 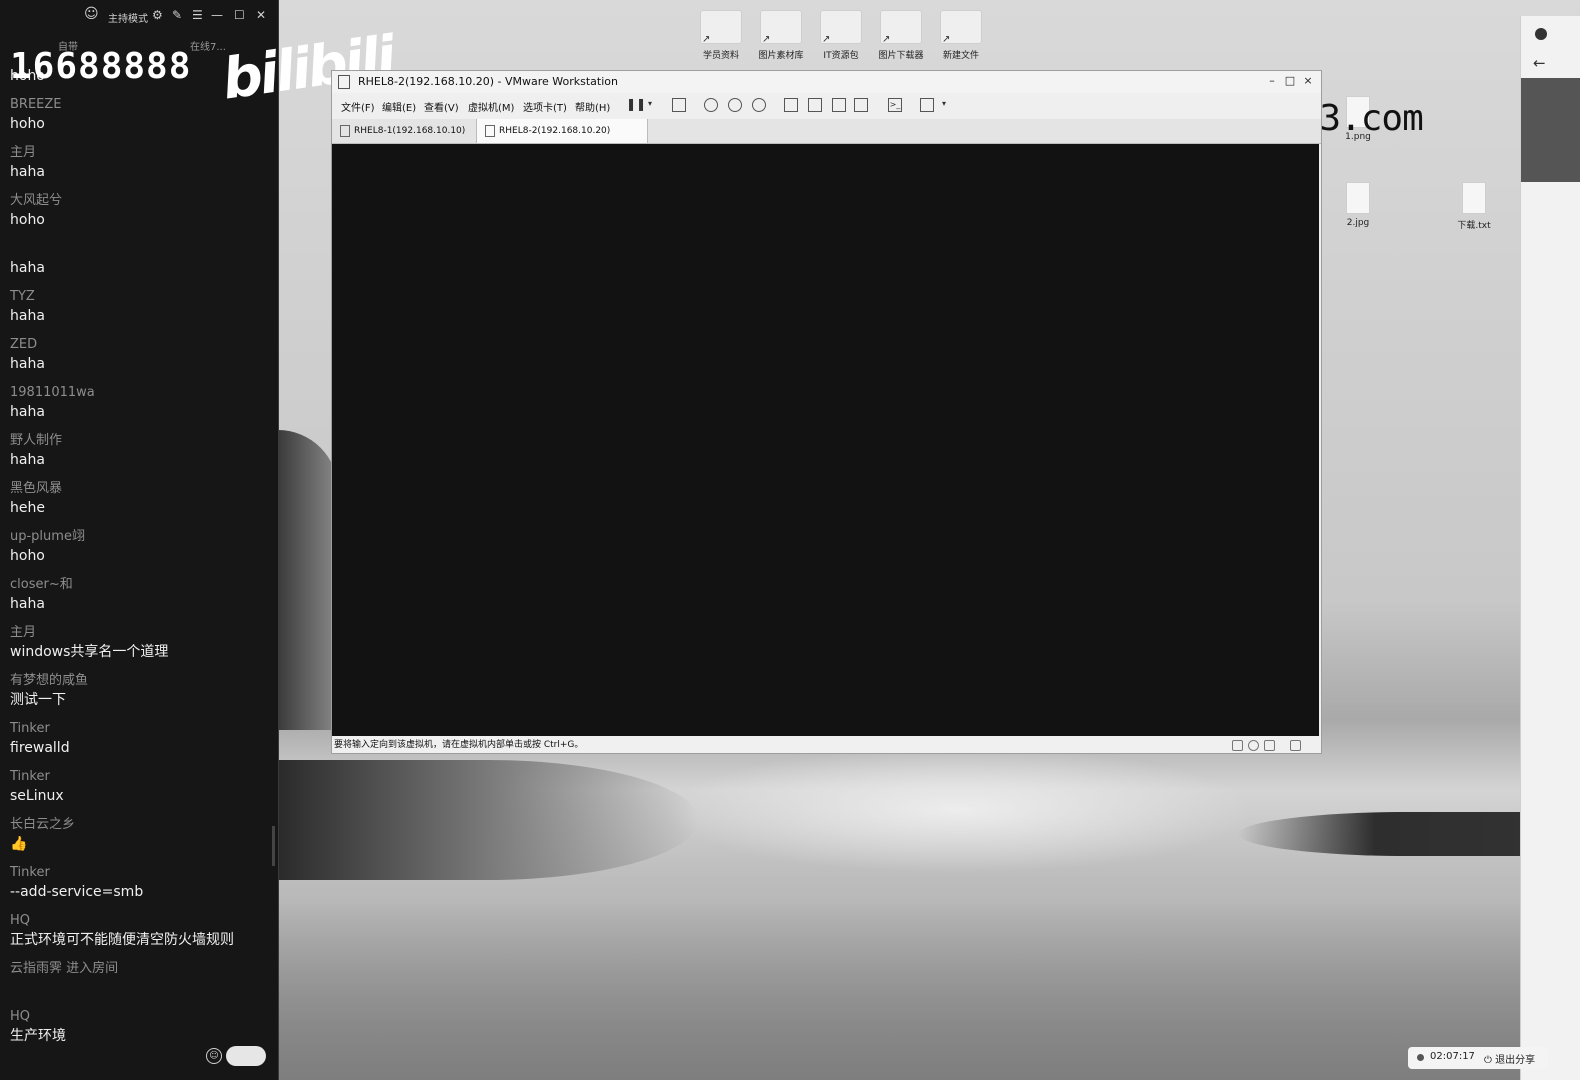 What do you see at coordinates (839, 105) in the screenshot?
I see `fullscreen-icon` at bounding box center [839, 105].